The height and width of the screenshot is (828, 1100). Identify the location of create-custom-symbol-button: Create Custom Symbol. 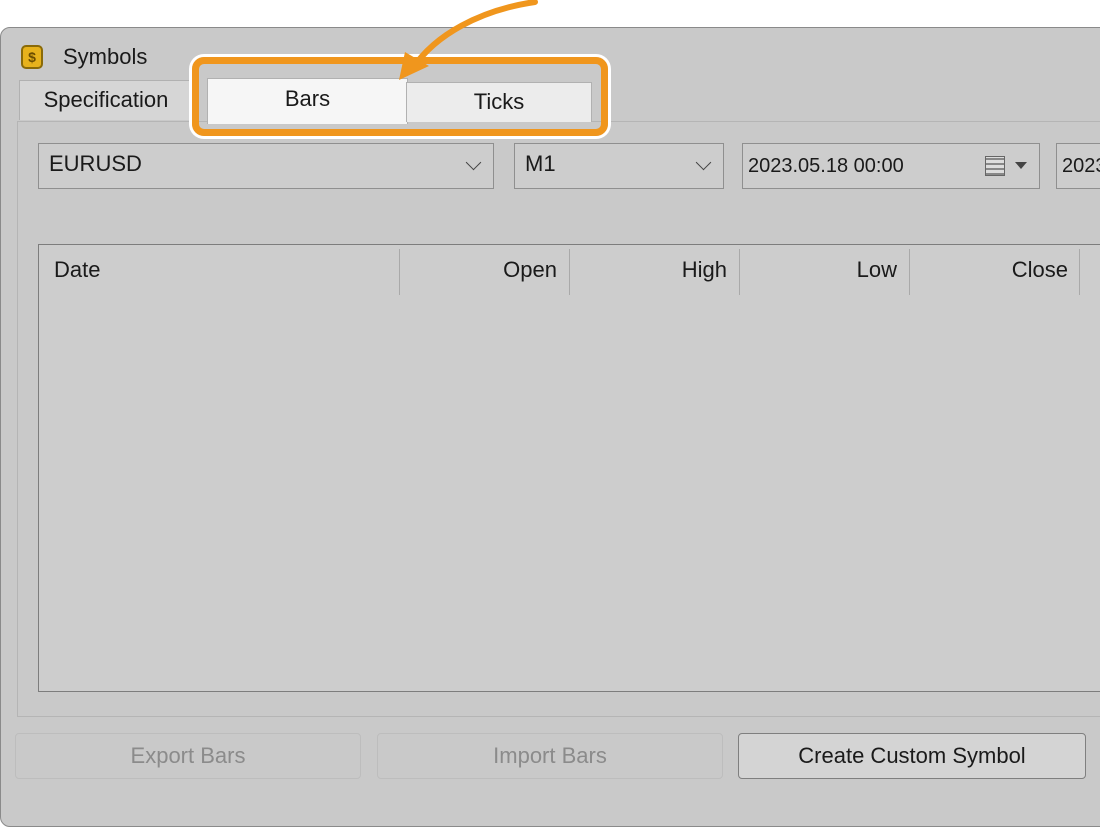
(912, 756).